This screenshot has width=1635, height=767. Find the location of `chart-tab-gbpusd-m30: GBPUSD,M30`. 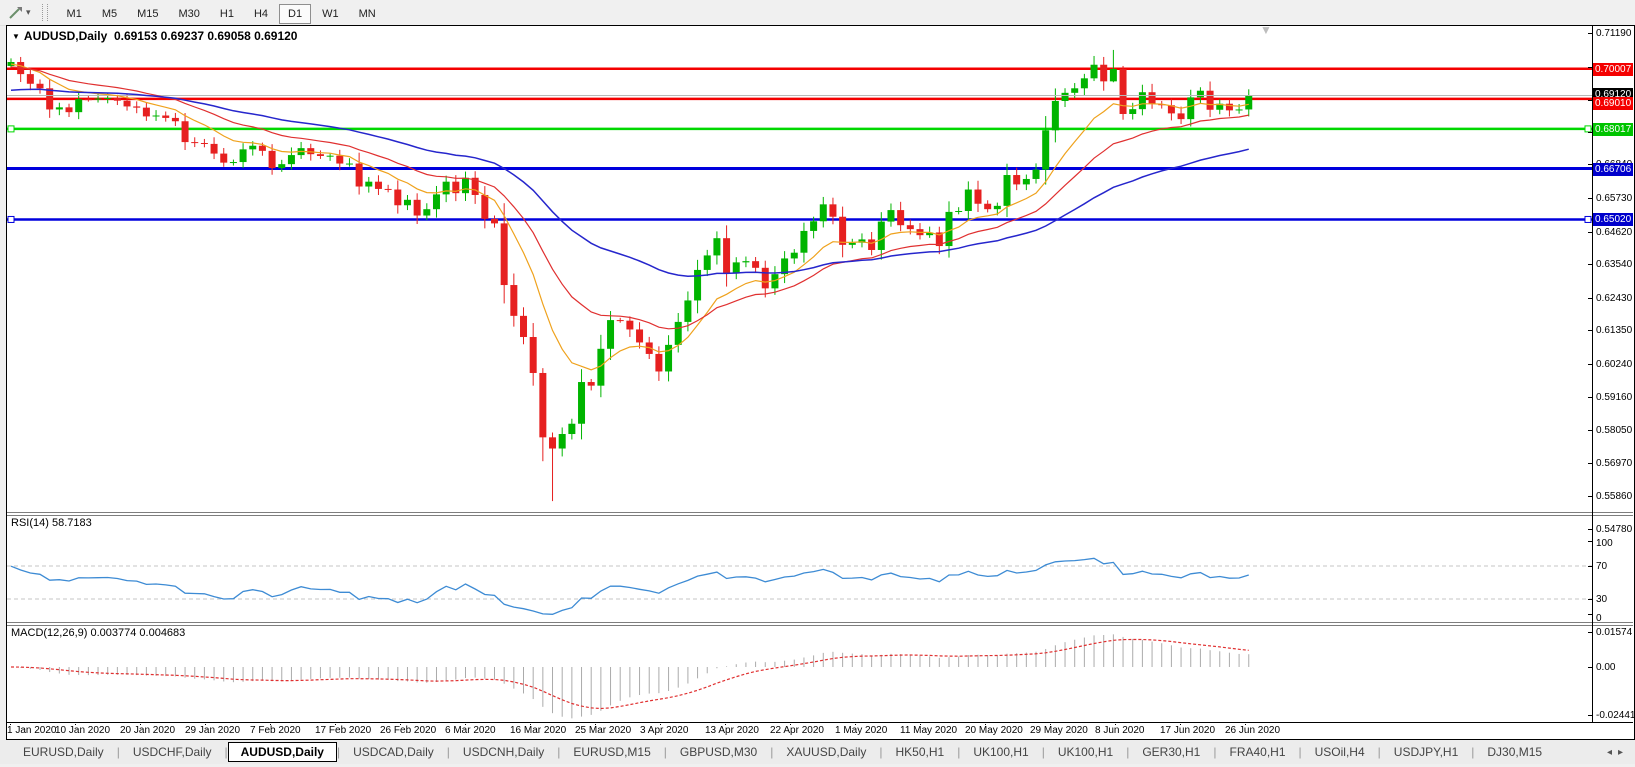

chart-tab-gbpusd-m30: GBPUSD,M30 is located at coordinates (718, 752).